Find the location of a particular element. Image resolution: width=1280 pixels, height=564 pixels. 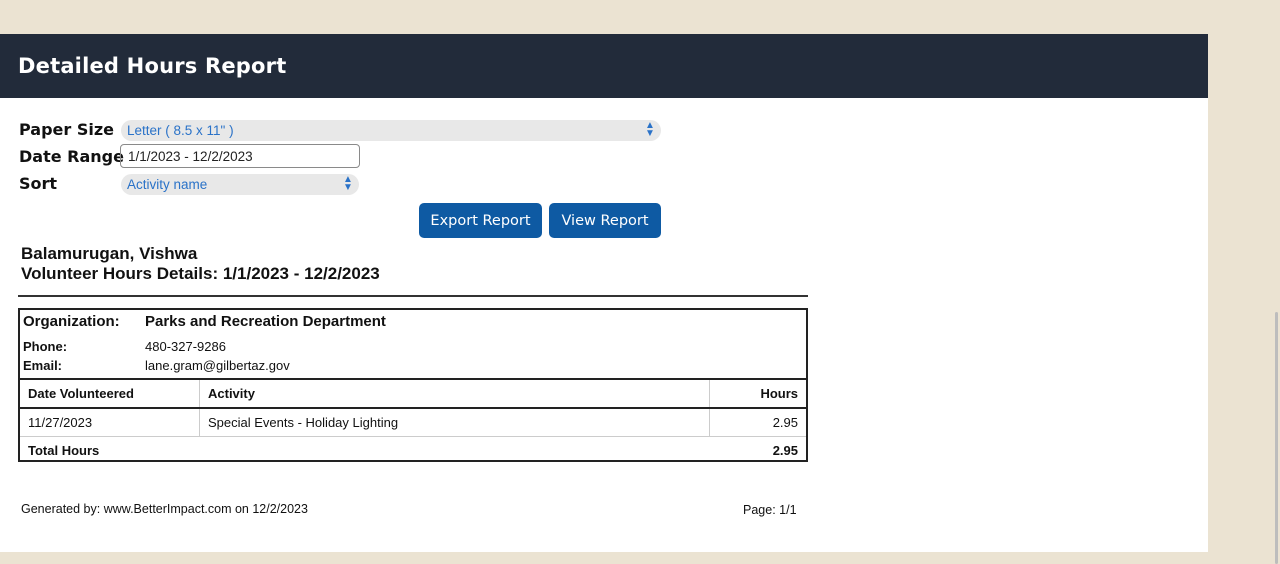

date-range-input: 1/1/2023 - 12/2/2023 is located at coordinates (240, 156).